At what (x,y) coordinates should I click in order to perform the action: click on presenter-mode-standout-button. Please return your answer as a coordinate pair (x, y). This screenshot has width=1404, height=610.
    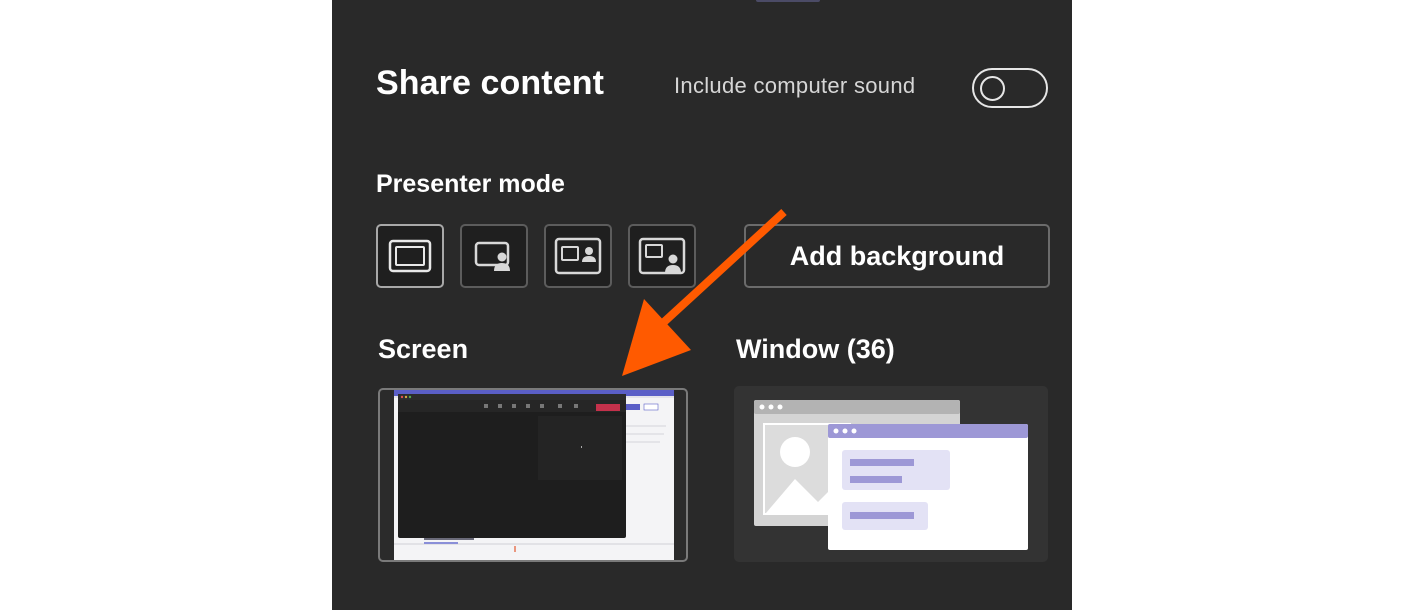
    Looking at the image, I should click on (494, 256).